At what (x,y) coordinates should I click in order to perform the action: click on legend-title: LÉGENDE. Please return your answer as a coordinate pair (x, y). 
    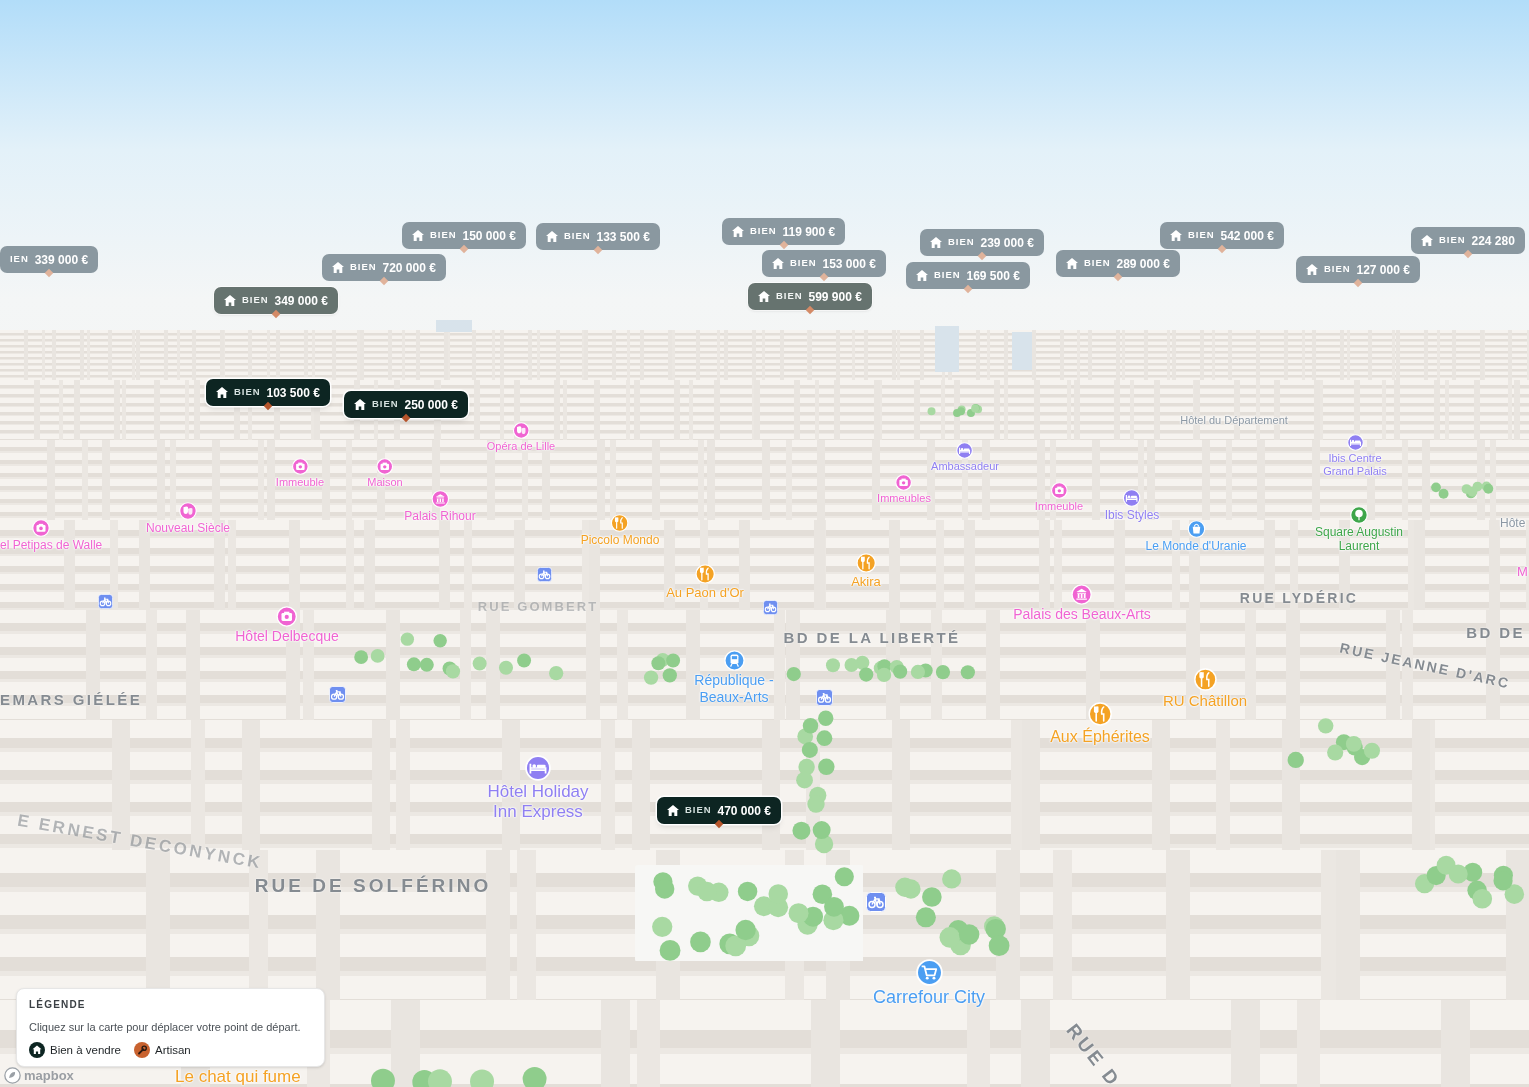
    Looking at the image, I should click on (58, 1005).